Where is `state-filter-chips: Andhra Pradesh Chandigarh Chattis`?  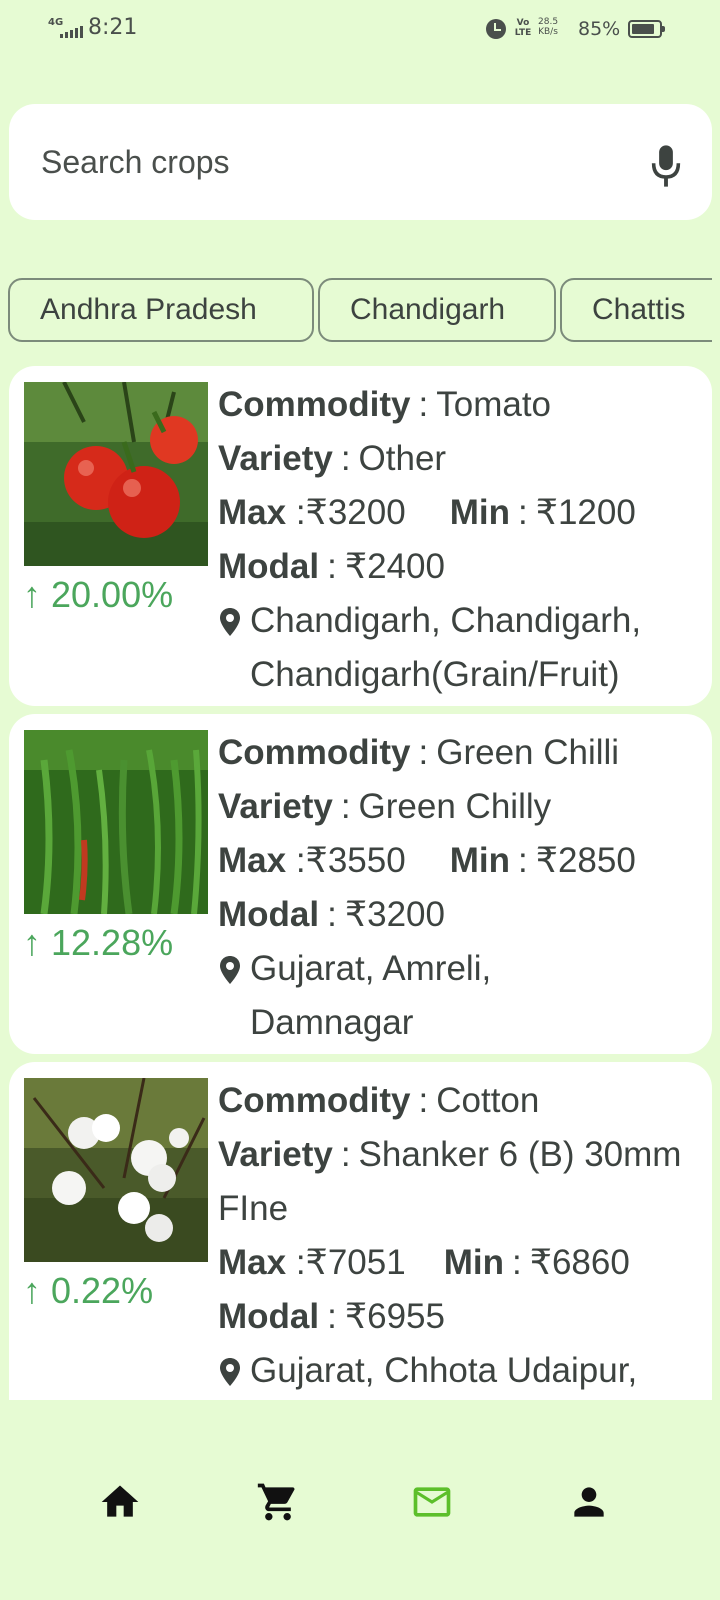
state-filter-chips: Andhra Pradesh Chandigarh Chattis is located at coordinates (360, 311).